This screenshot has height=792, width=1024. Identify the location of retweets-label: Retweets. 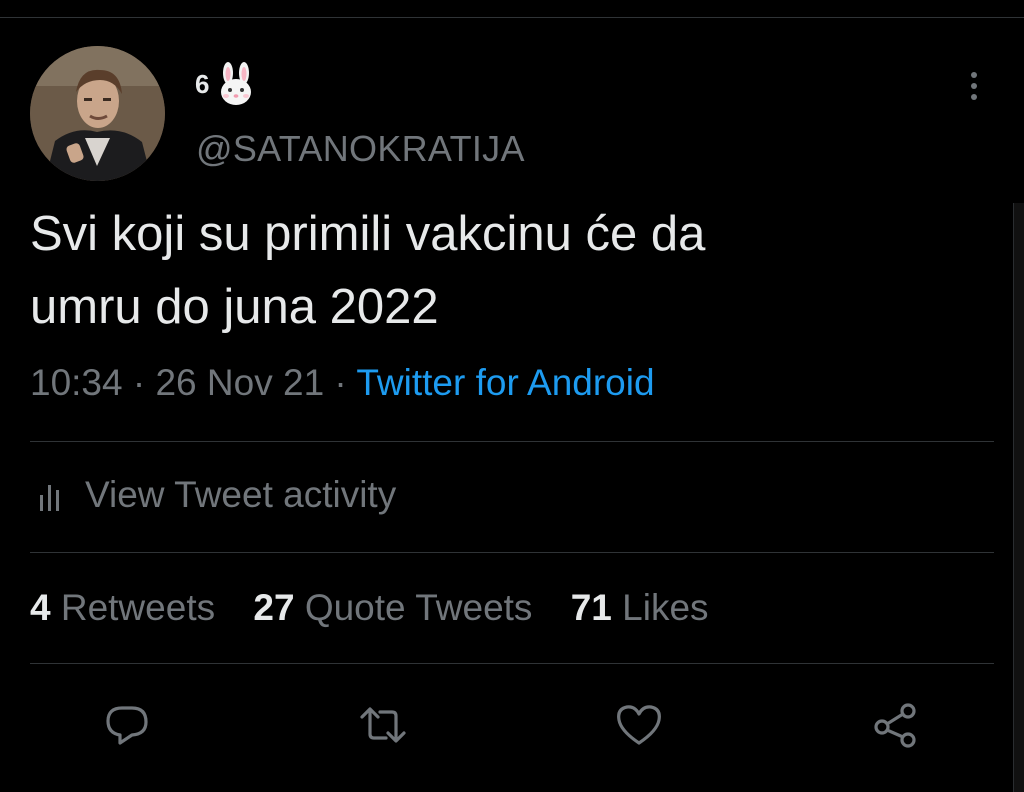
(138, 607).